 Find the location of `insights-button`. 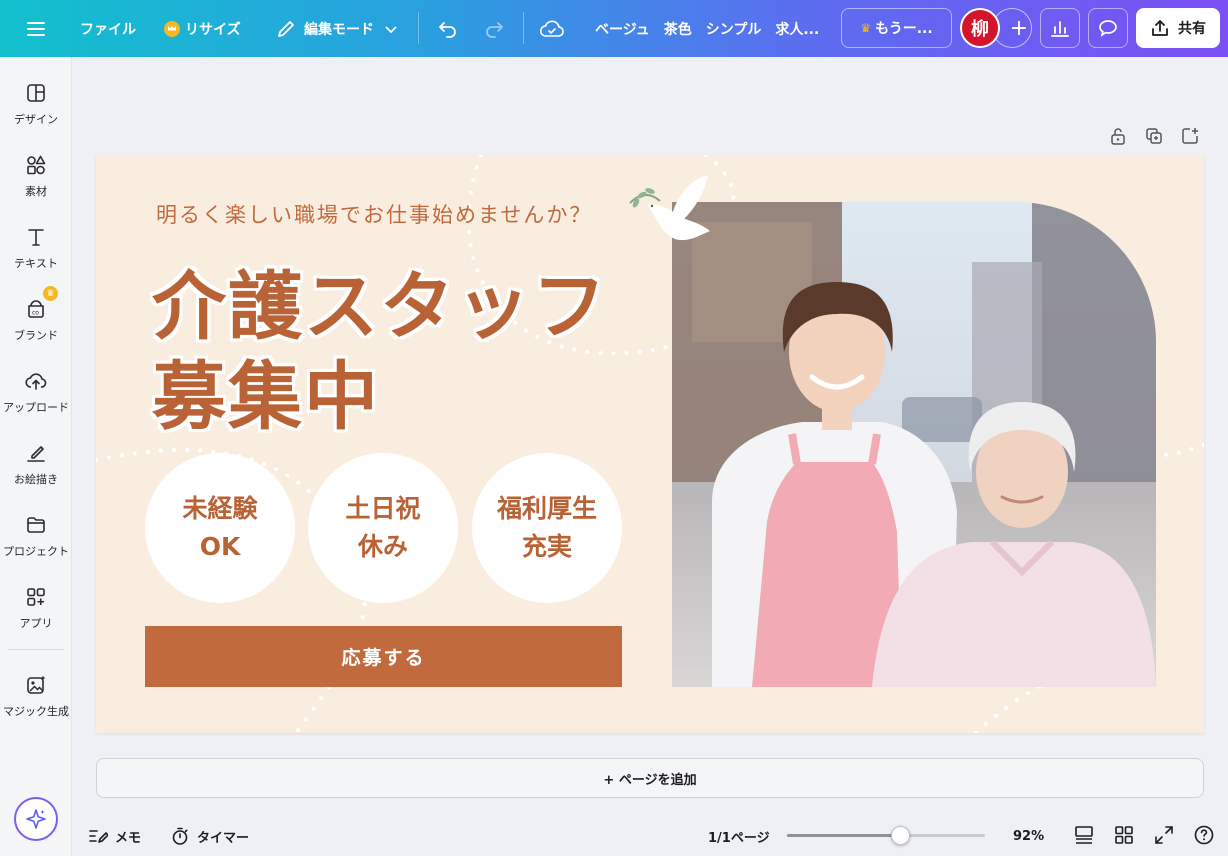

insights-button is located at coordinates (1060, 28).